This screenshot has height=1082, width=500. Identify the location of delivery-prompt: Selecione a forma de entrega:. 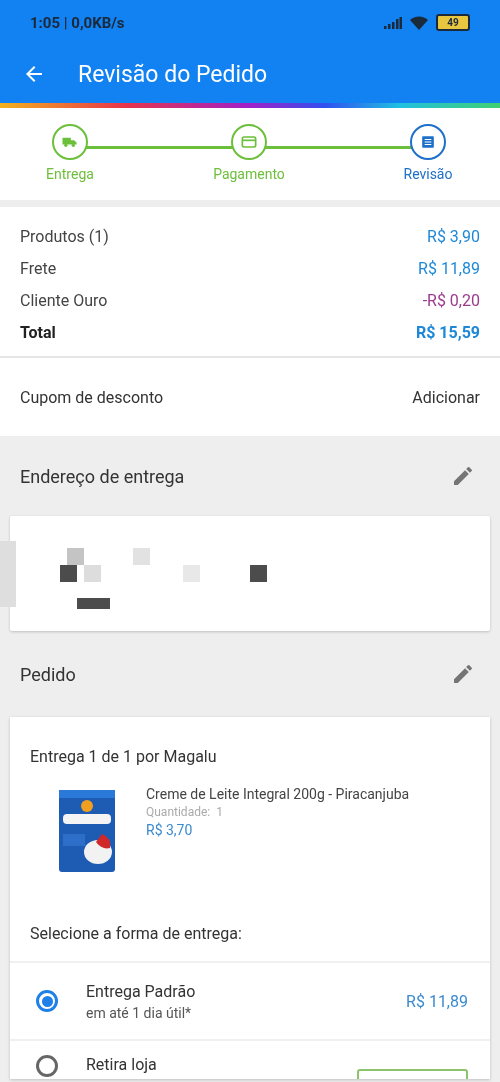
(136, 934).